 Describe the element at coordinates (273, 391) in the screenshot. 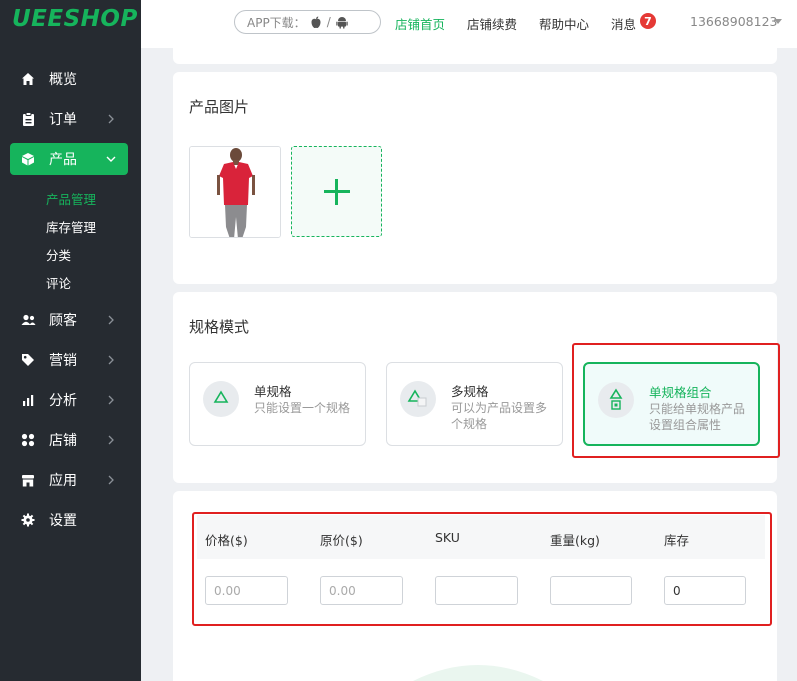

I see `spec-option-title: 单规格` at that location.